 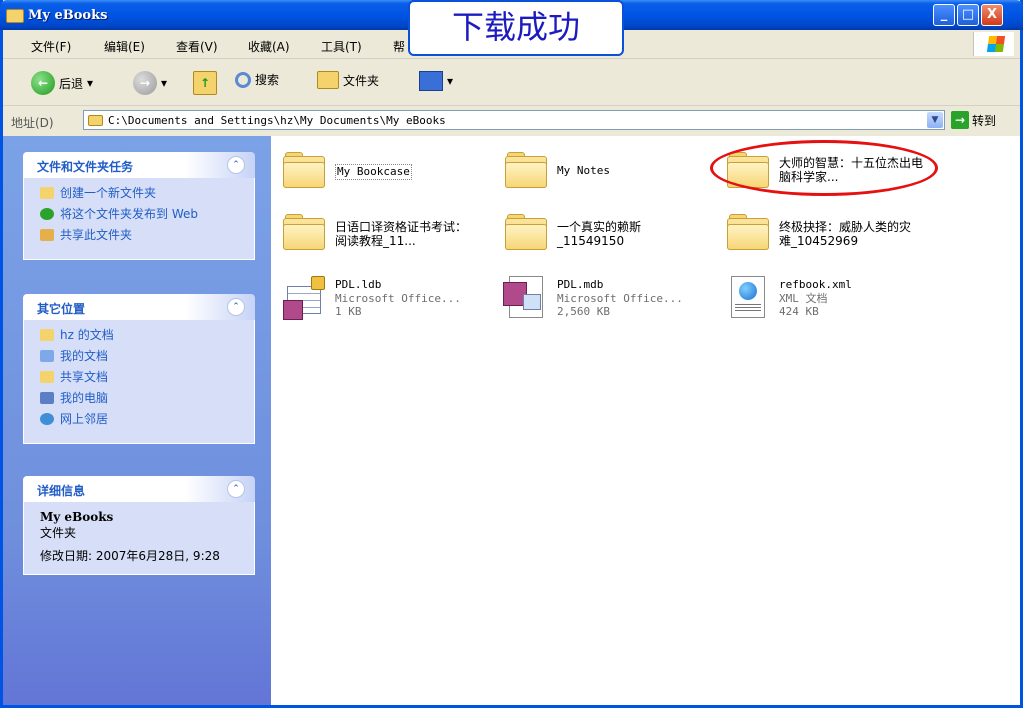 I want to click on access-database-icon, so click(x=526, y=297).